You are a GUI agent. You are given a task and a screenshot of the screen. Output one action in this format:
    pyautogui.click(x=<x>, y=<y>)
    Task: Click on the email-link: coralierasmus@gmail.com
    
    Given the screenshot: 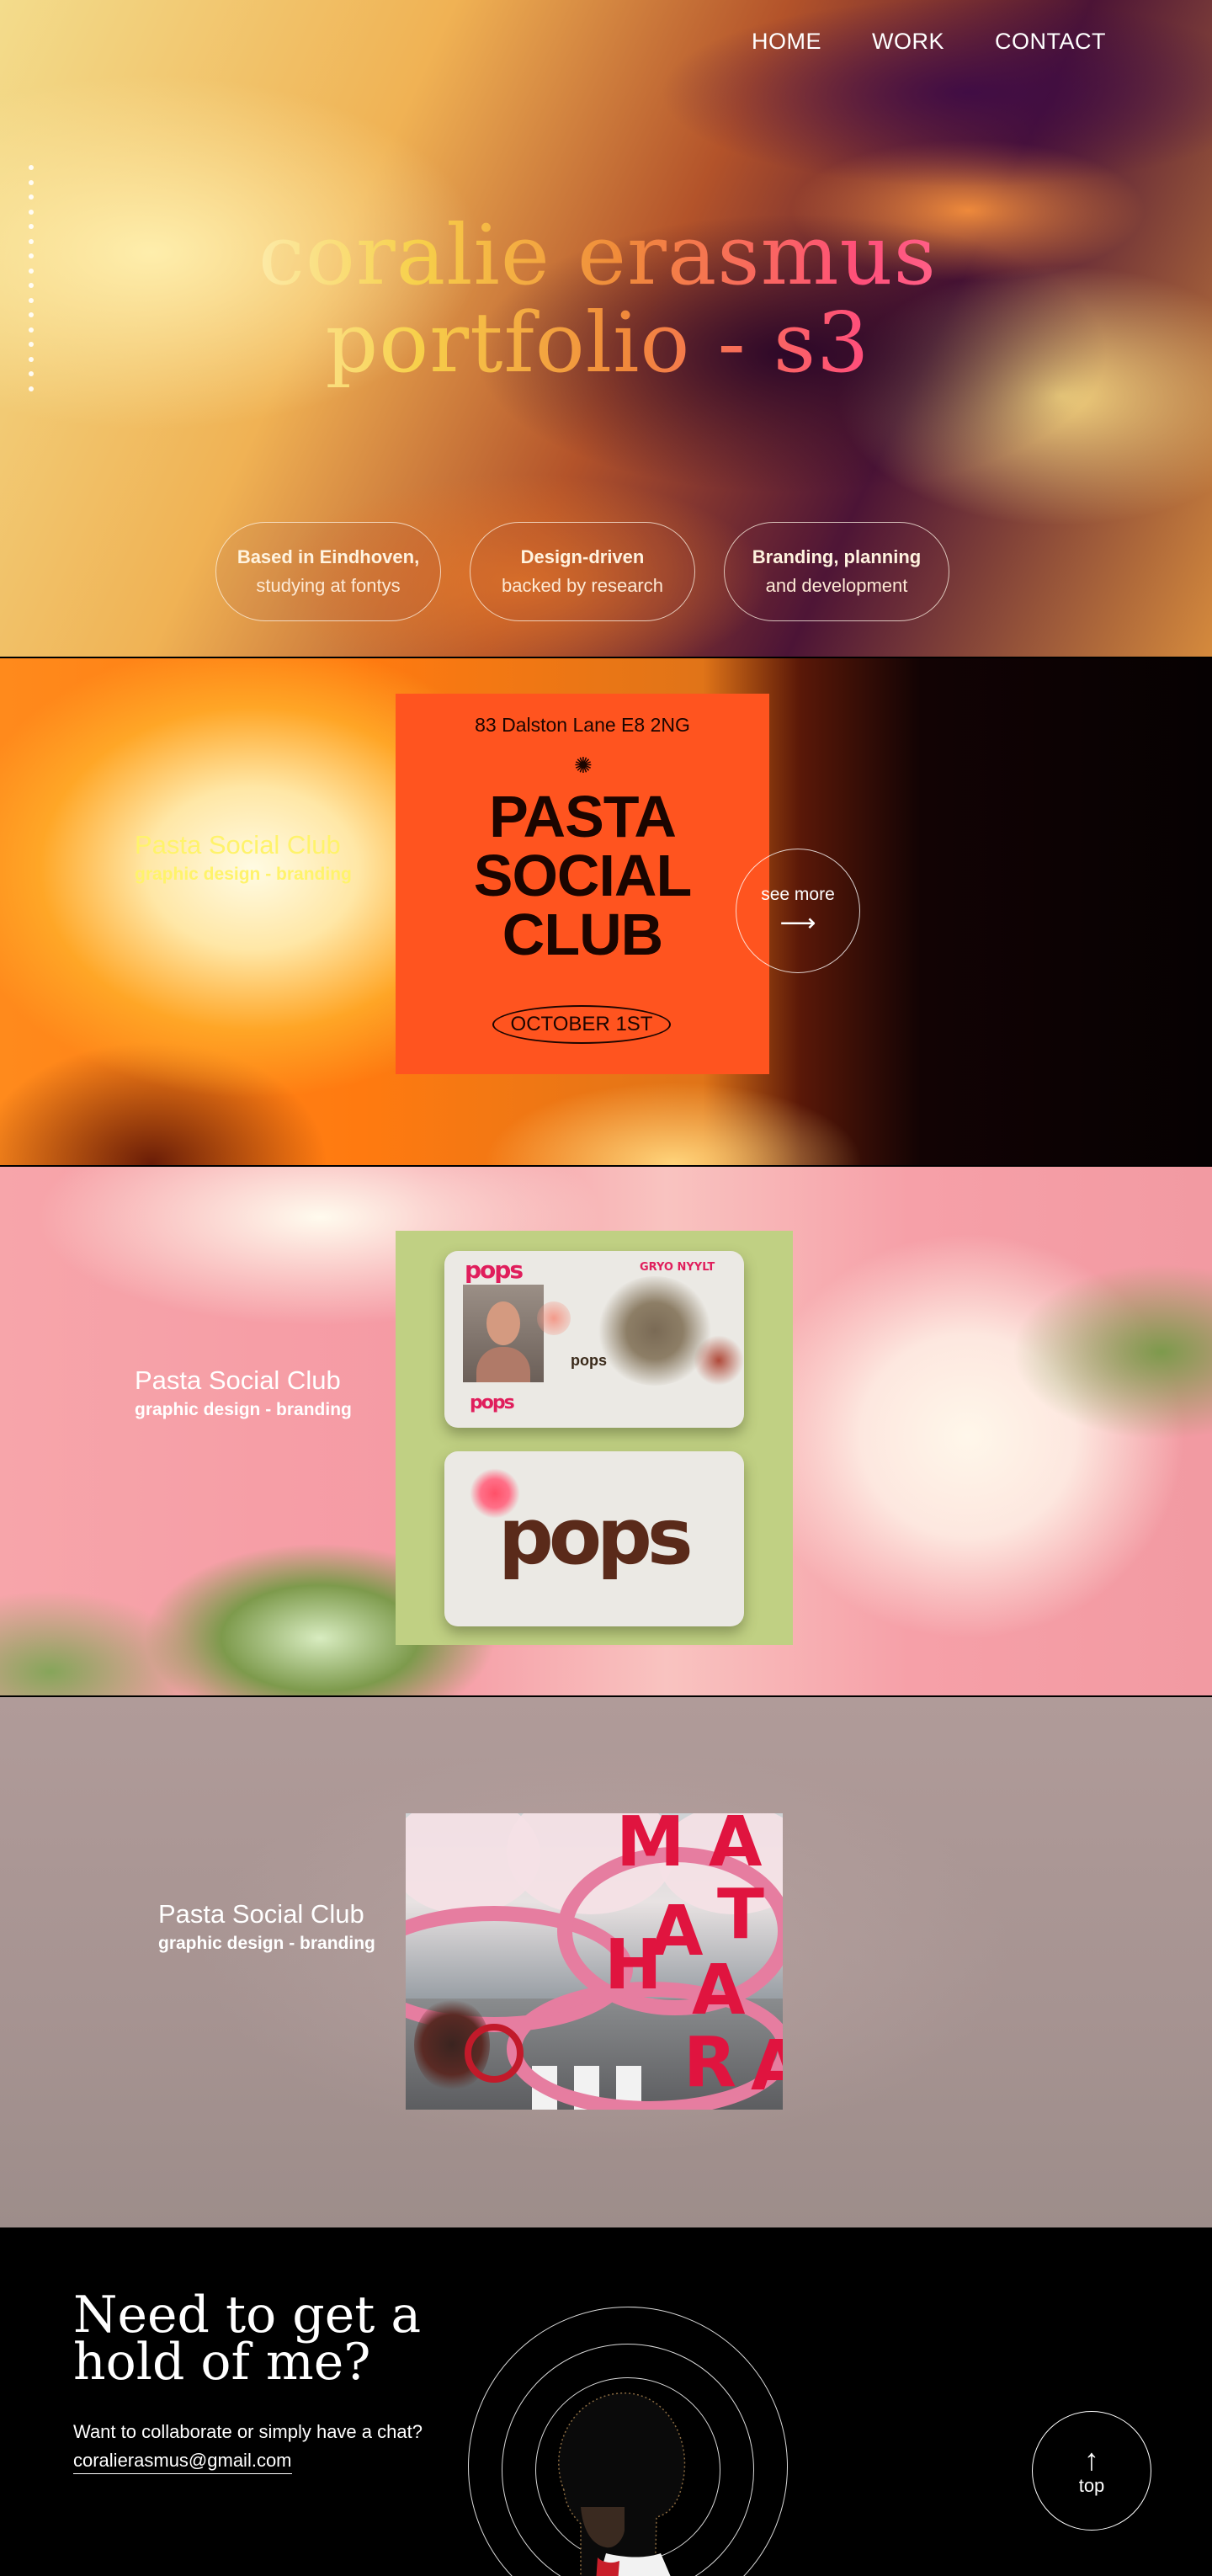 What is the action you would take?
    pyautogui.click(x=182, y=2462)
    